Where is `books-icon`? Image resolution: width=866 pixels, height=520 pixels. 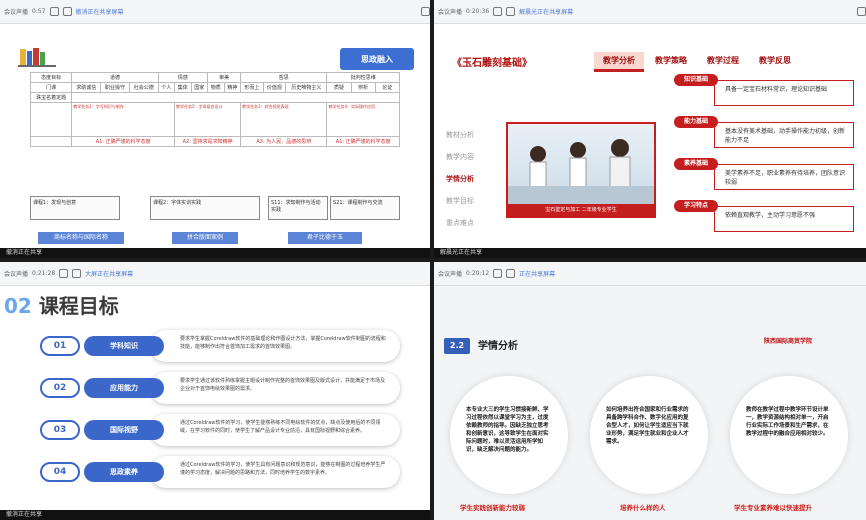
books-icon is located at coordinates (37, 57).